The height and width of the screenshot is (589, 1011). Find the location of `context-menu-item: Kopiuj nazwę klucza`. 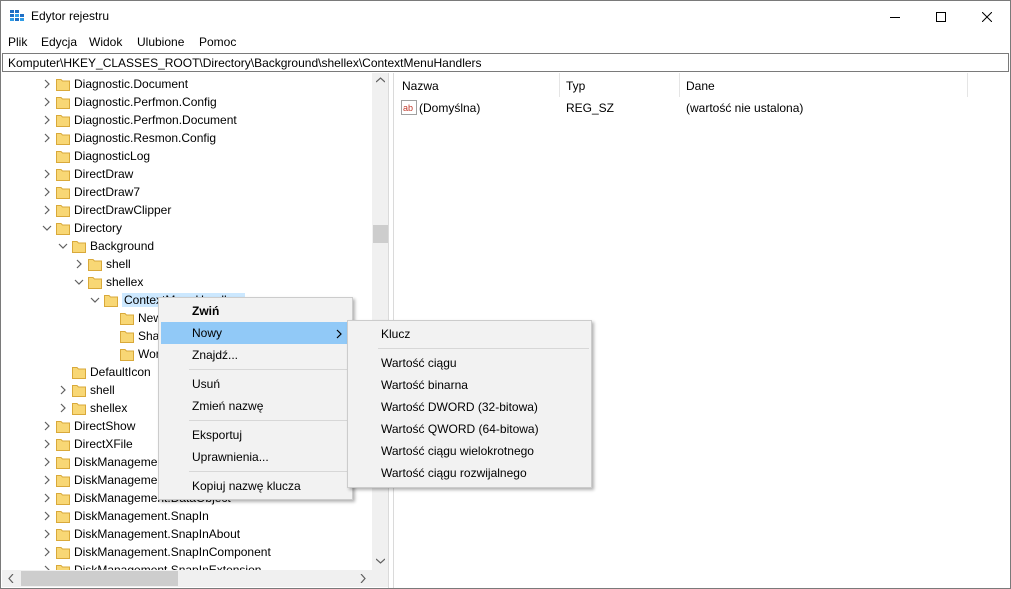

context-menu-item: Kopiuj nazwę klucza is located at coordinates (255, 486).